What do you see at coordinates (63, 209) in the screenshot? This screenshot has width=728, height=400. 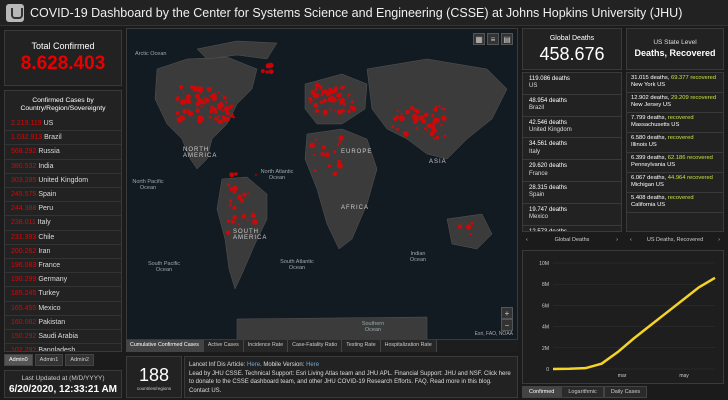 I see `list-item: 244.388 Peru` at bounding box center [63, 209].